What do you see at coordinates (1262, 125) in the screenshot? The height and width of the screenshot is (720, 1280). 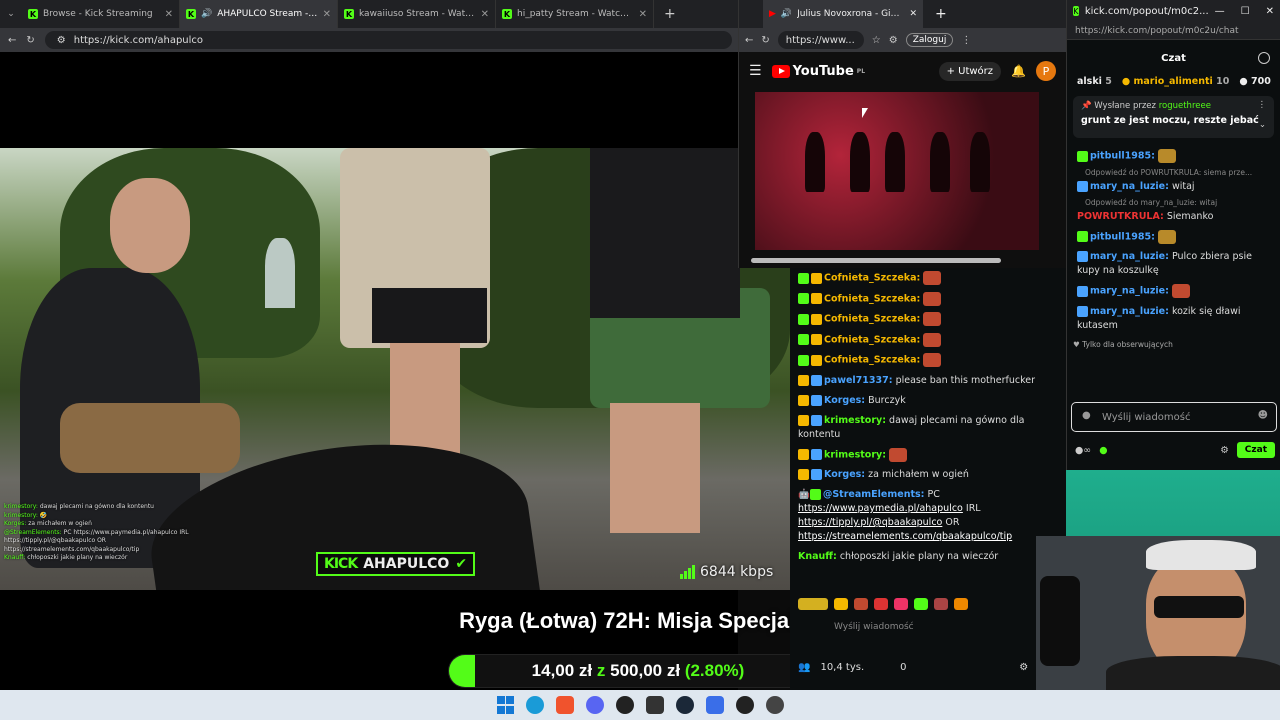 I see `chevron-down-icon: ⌄` at bounding box center [1262, 125].